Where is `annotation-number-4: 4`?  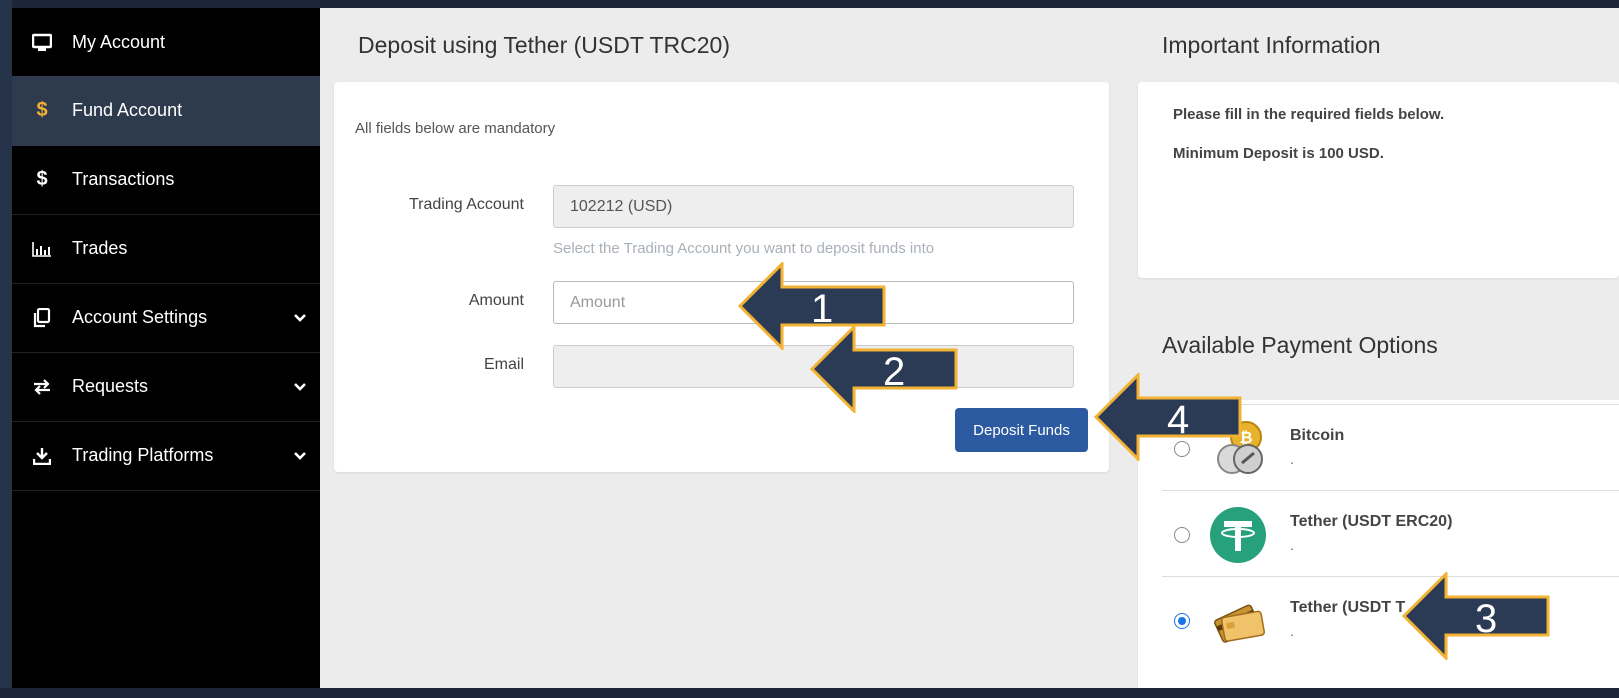 annotation-number-4: 4 is located at coordinates (1178, 420).